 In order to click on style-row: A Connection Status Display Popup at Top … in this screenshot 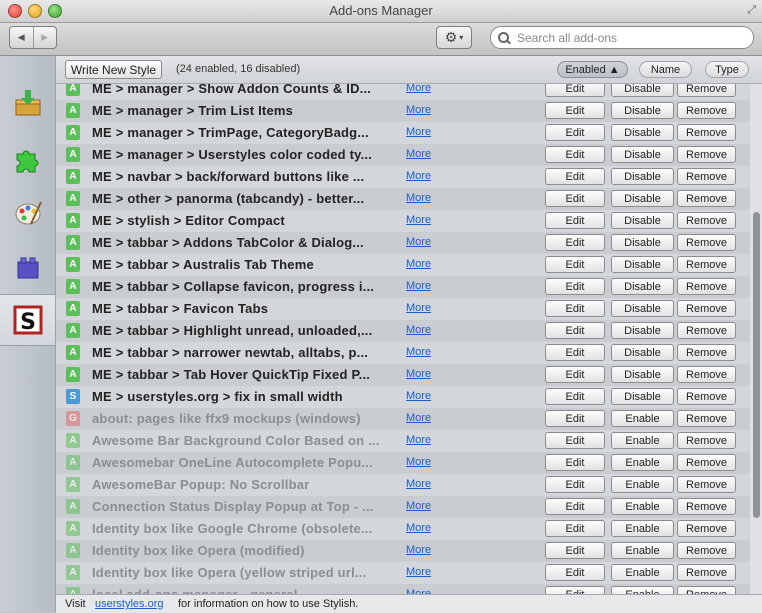, I will do `click(403, 507)`.